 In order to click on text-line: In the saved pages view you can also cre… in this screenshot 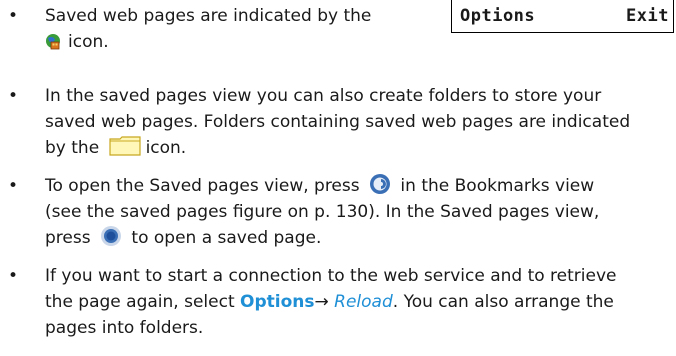, I will do `click(323, 96)`.